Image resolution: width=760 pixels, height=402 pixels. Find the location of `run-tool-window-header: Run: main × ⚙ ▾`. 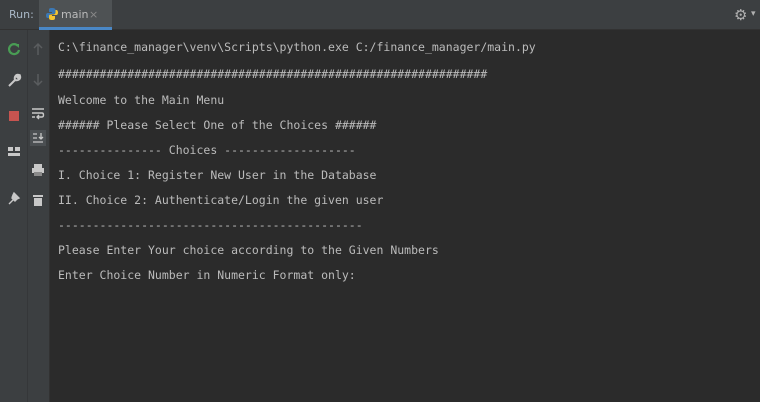

run-tool-window-header: Run: main × ⚙ ▾ is located at coordinates (380, 15).